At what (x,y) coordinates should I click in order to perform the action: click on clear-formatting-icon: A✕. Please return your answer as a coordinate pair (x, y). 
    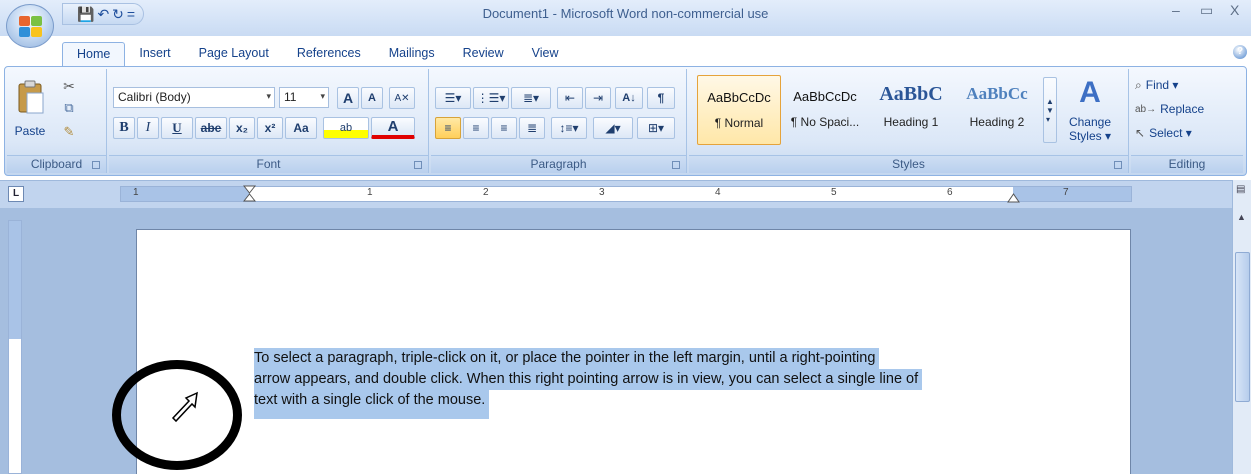
    Looking at the image, I should click on (402, 98).